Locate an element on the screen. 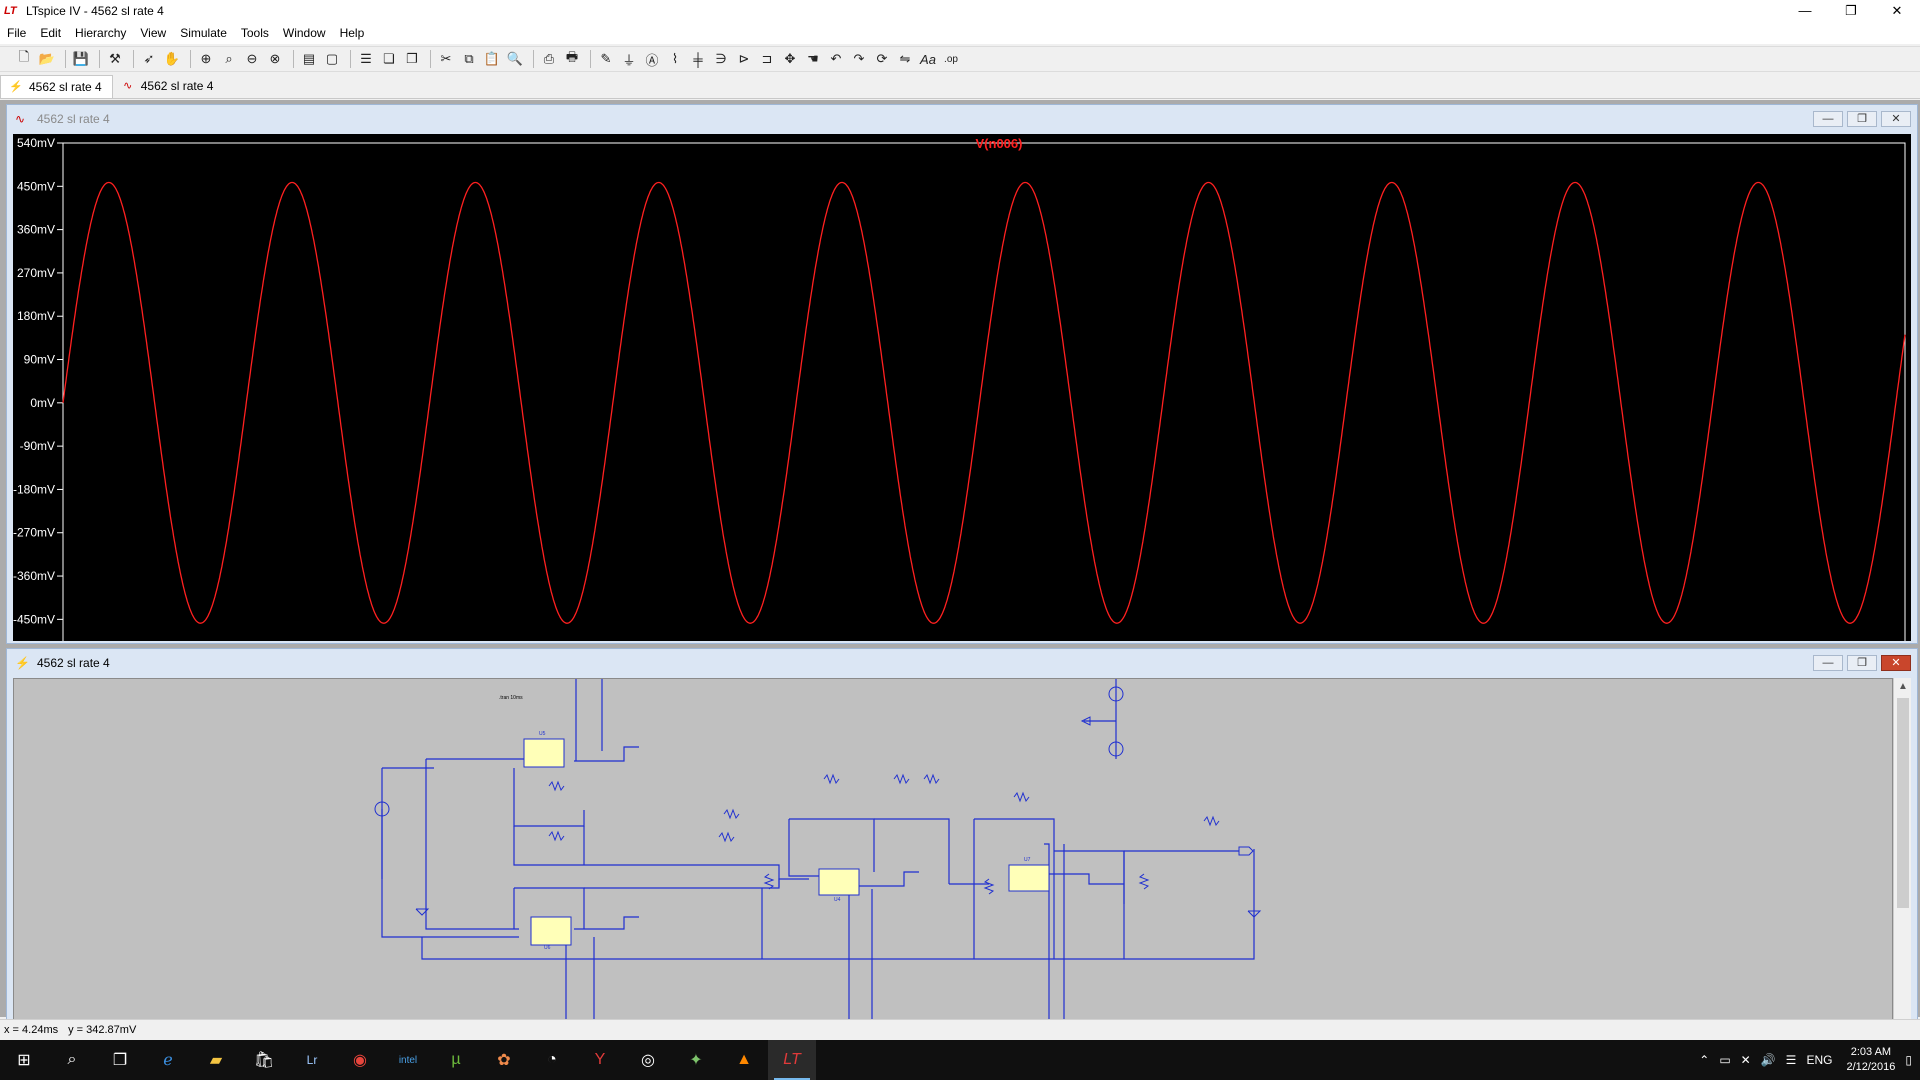 The height and width of the screenshot is (1080, 1920). capacitor-icon: ╪ is located at coordinates (698, 59).